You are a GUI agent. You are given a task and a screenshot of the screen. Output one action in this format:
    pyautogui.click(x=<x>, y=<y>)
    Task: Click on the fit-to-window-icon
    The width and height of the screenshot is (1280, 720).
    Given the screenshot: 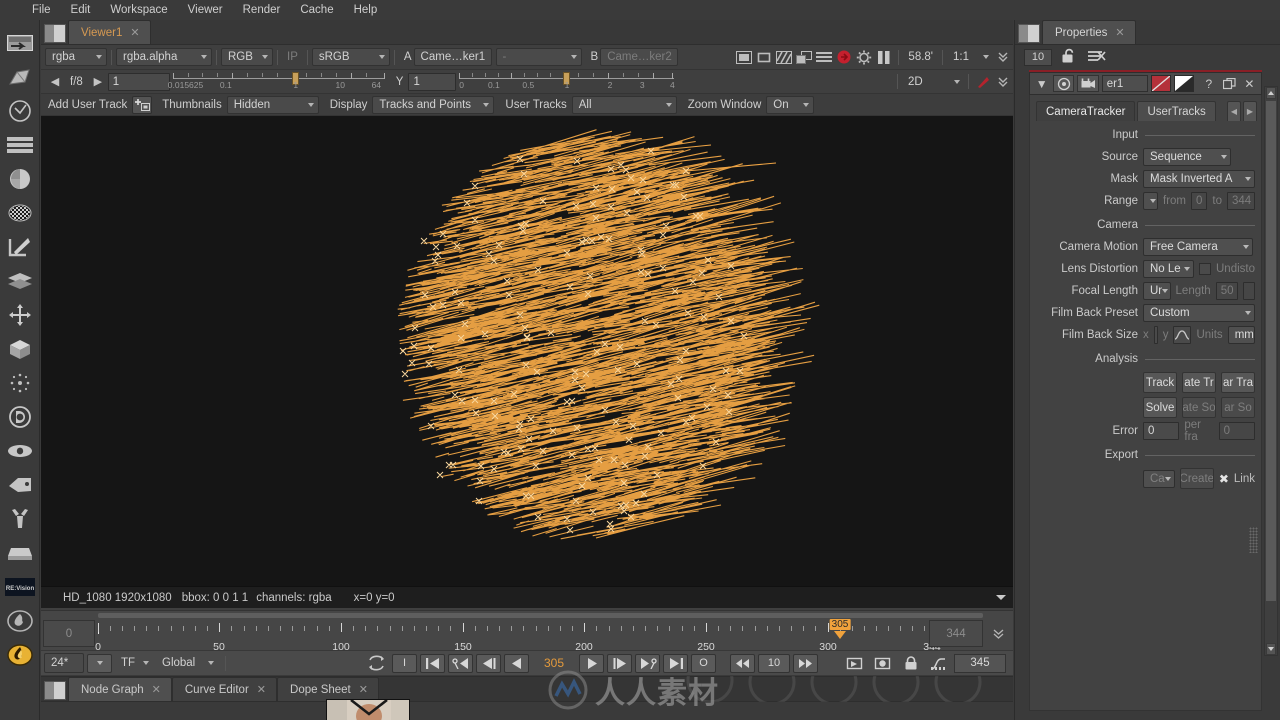 What is the action you would take?
    pyautogui.click(x=744, y=57)
    